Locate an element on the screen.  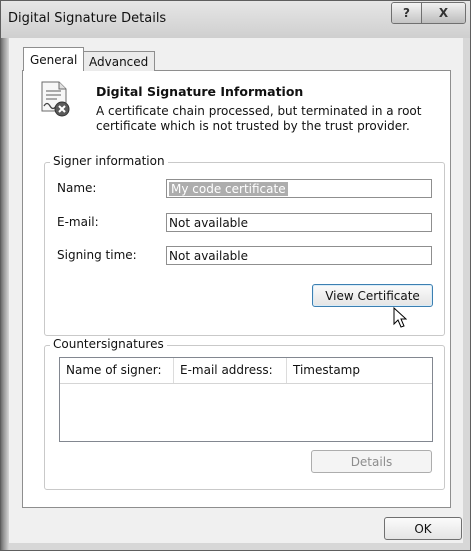
email-field: Not available is located at coordinates (299, 222).